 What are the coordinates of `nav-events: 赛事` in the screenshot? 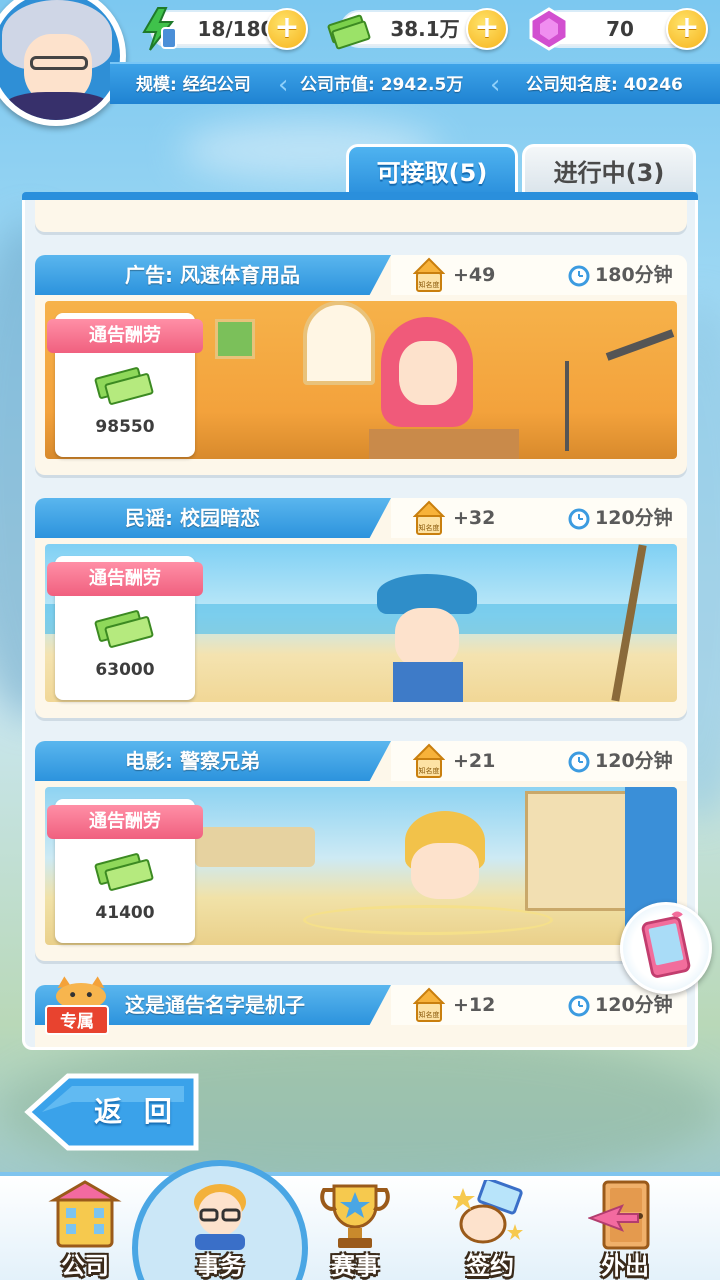 It's located at (355, 1228).